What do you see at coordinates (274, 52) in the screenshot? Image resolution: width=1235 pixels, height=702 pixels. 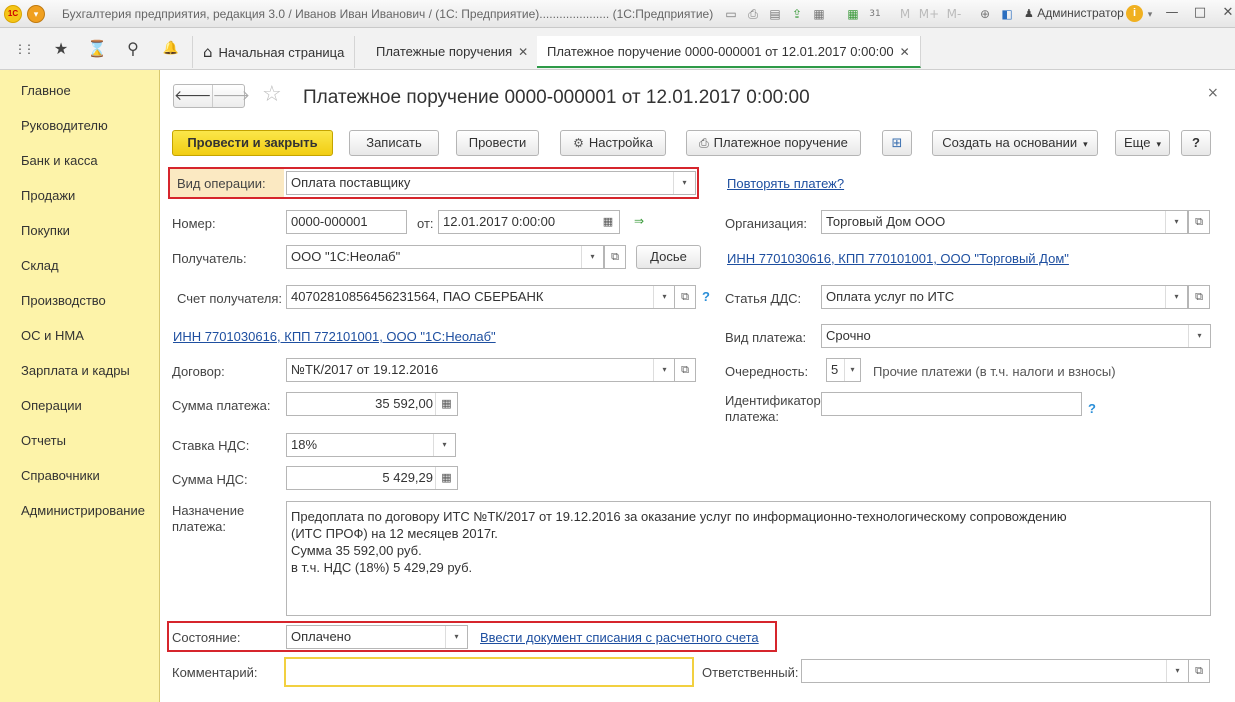 I see `tab-home: ⌂ Начальная страница` at bounding box center [274, 52].